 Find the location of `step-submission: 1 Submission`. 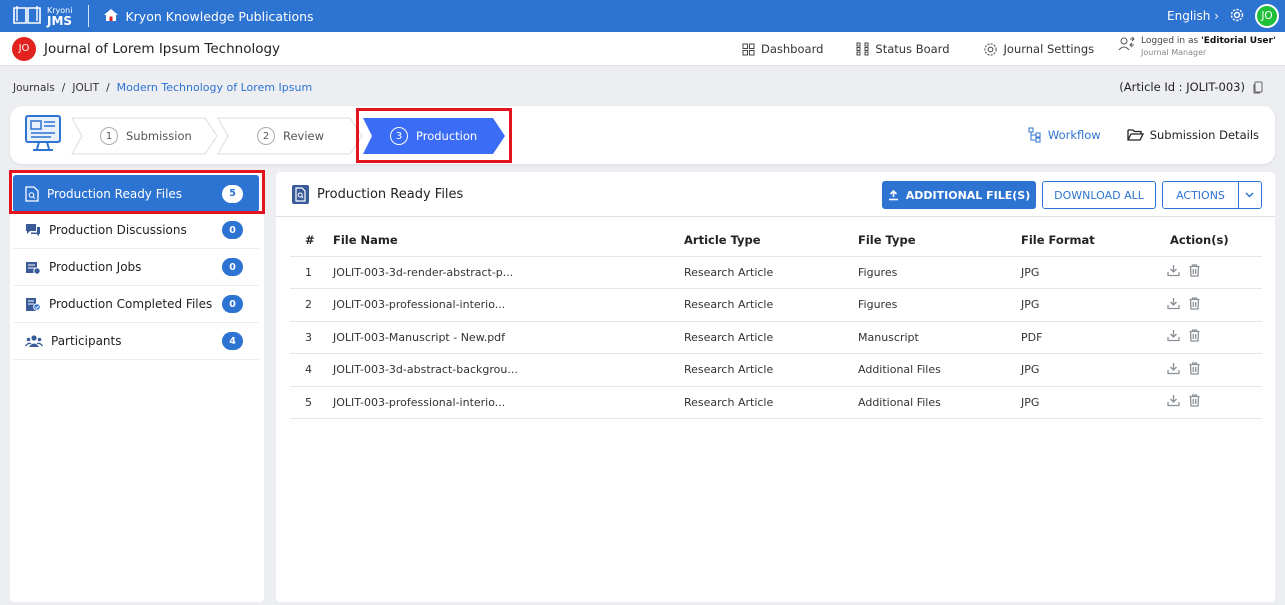

step-submission: 1 Submission is located at coordinates (146, 136).